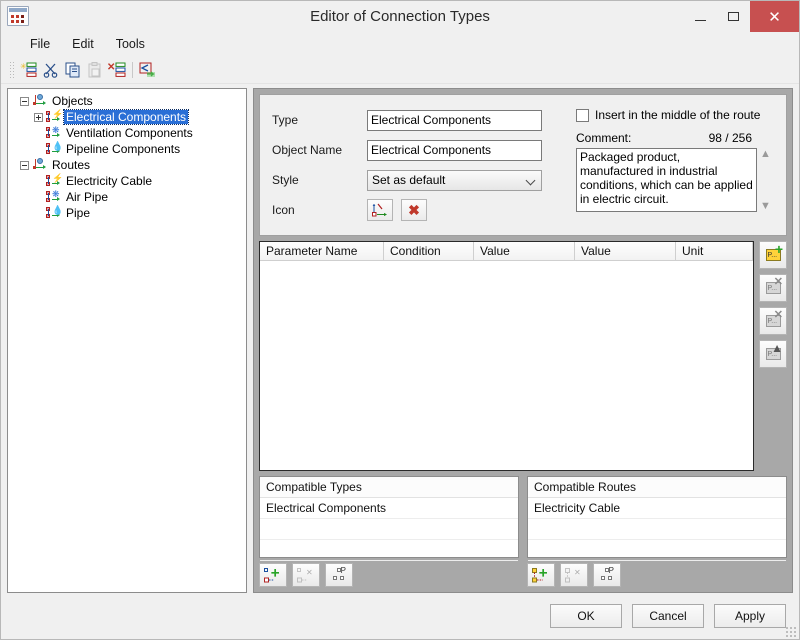 This screenshot has height=640, width=800. What do you see at coordinates (582, 115) in the screenshot?
I see `insert-middle-checkbox` at bounding box center [582, 115].